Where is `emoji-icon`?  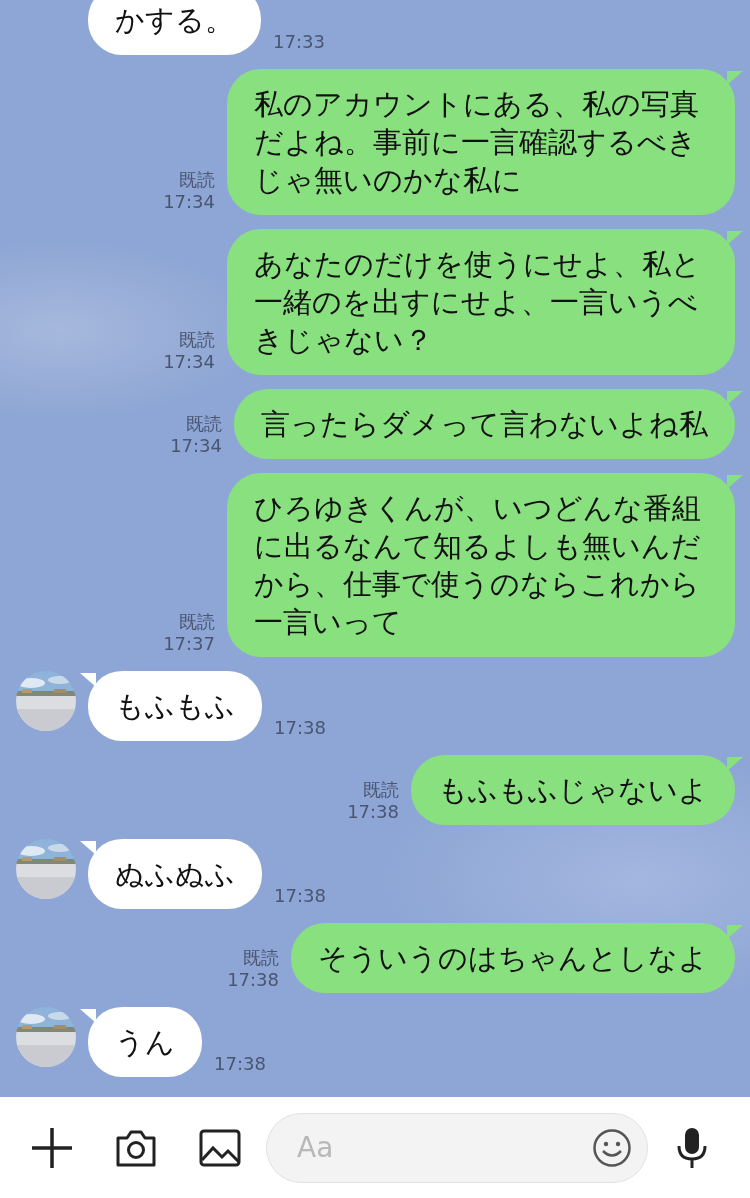 emoji-icon is located at coordinates (612, 1147).